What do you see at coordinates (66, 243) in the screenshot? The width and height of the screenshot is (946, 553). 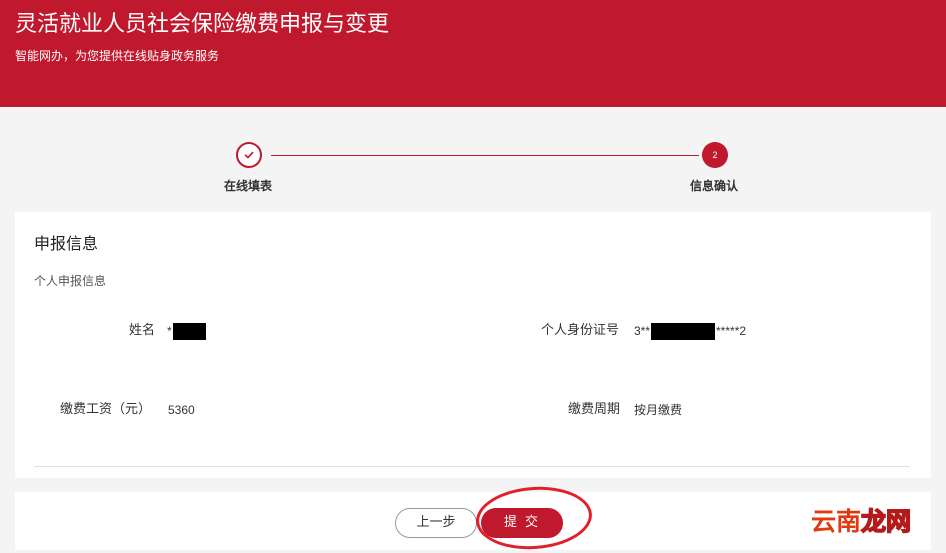 I see `section-title: 申报信息` at bounding box center [66, 243].